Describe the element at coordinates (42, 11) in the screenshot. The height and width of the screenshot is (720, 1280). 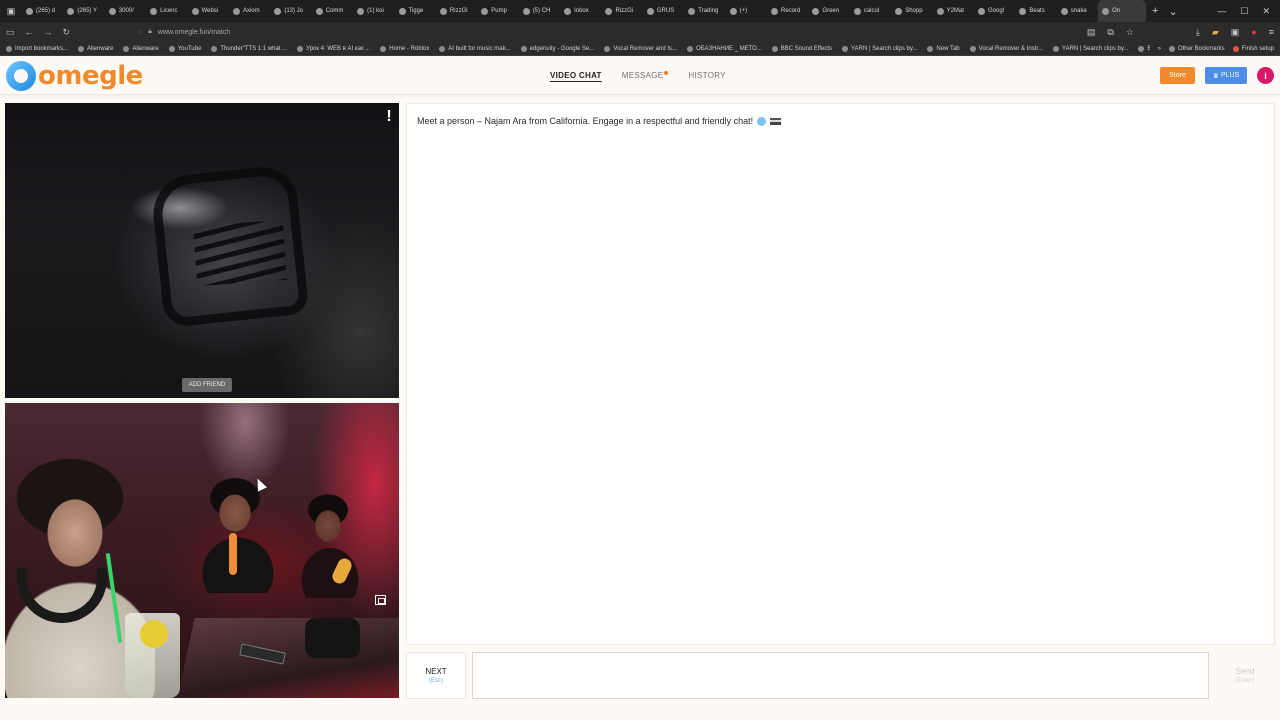
I see `browser-tab: (265) d` at that location.